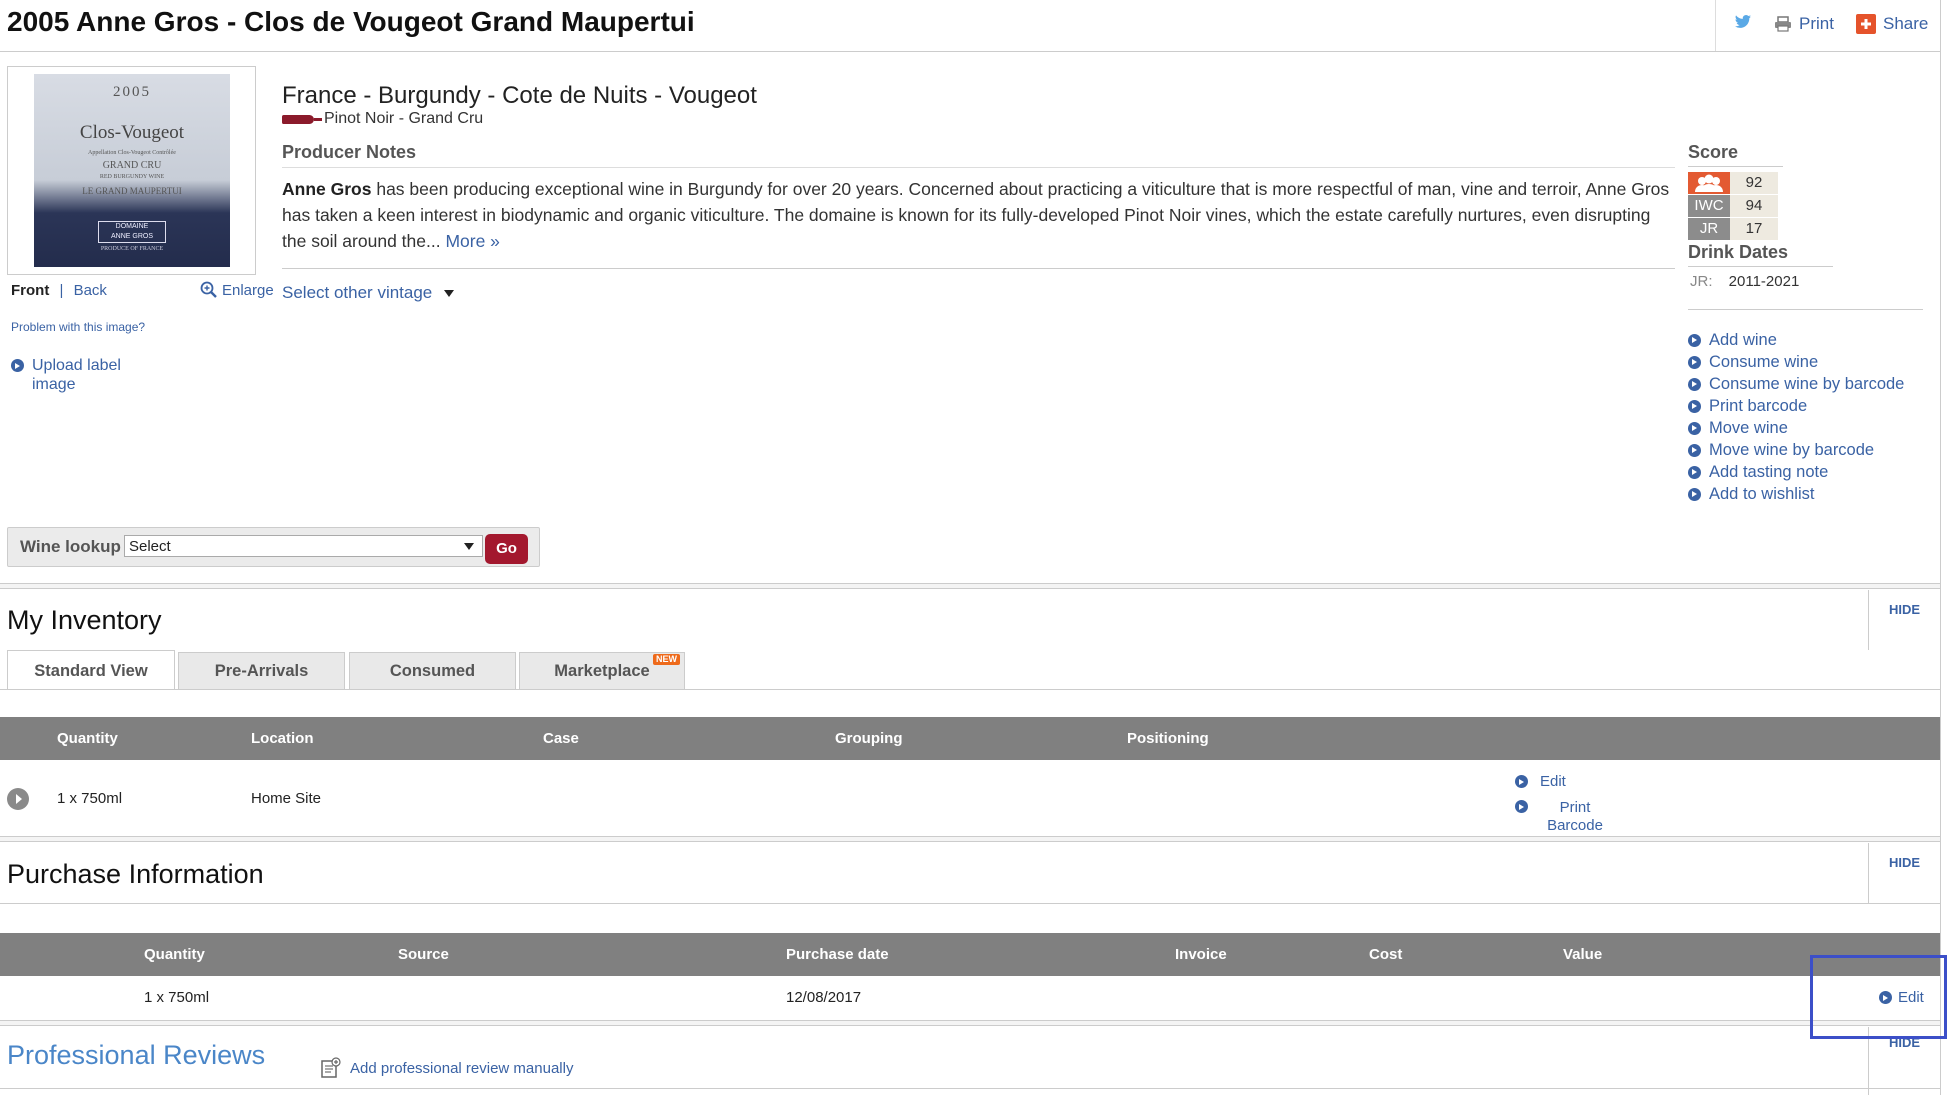  What do you see at coordinates (1748, 427) in the screenshot?
I see `action-label: Move wine` at bounding box center [1748, 427].